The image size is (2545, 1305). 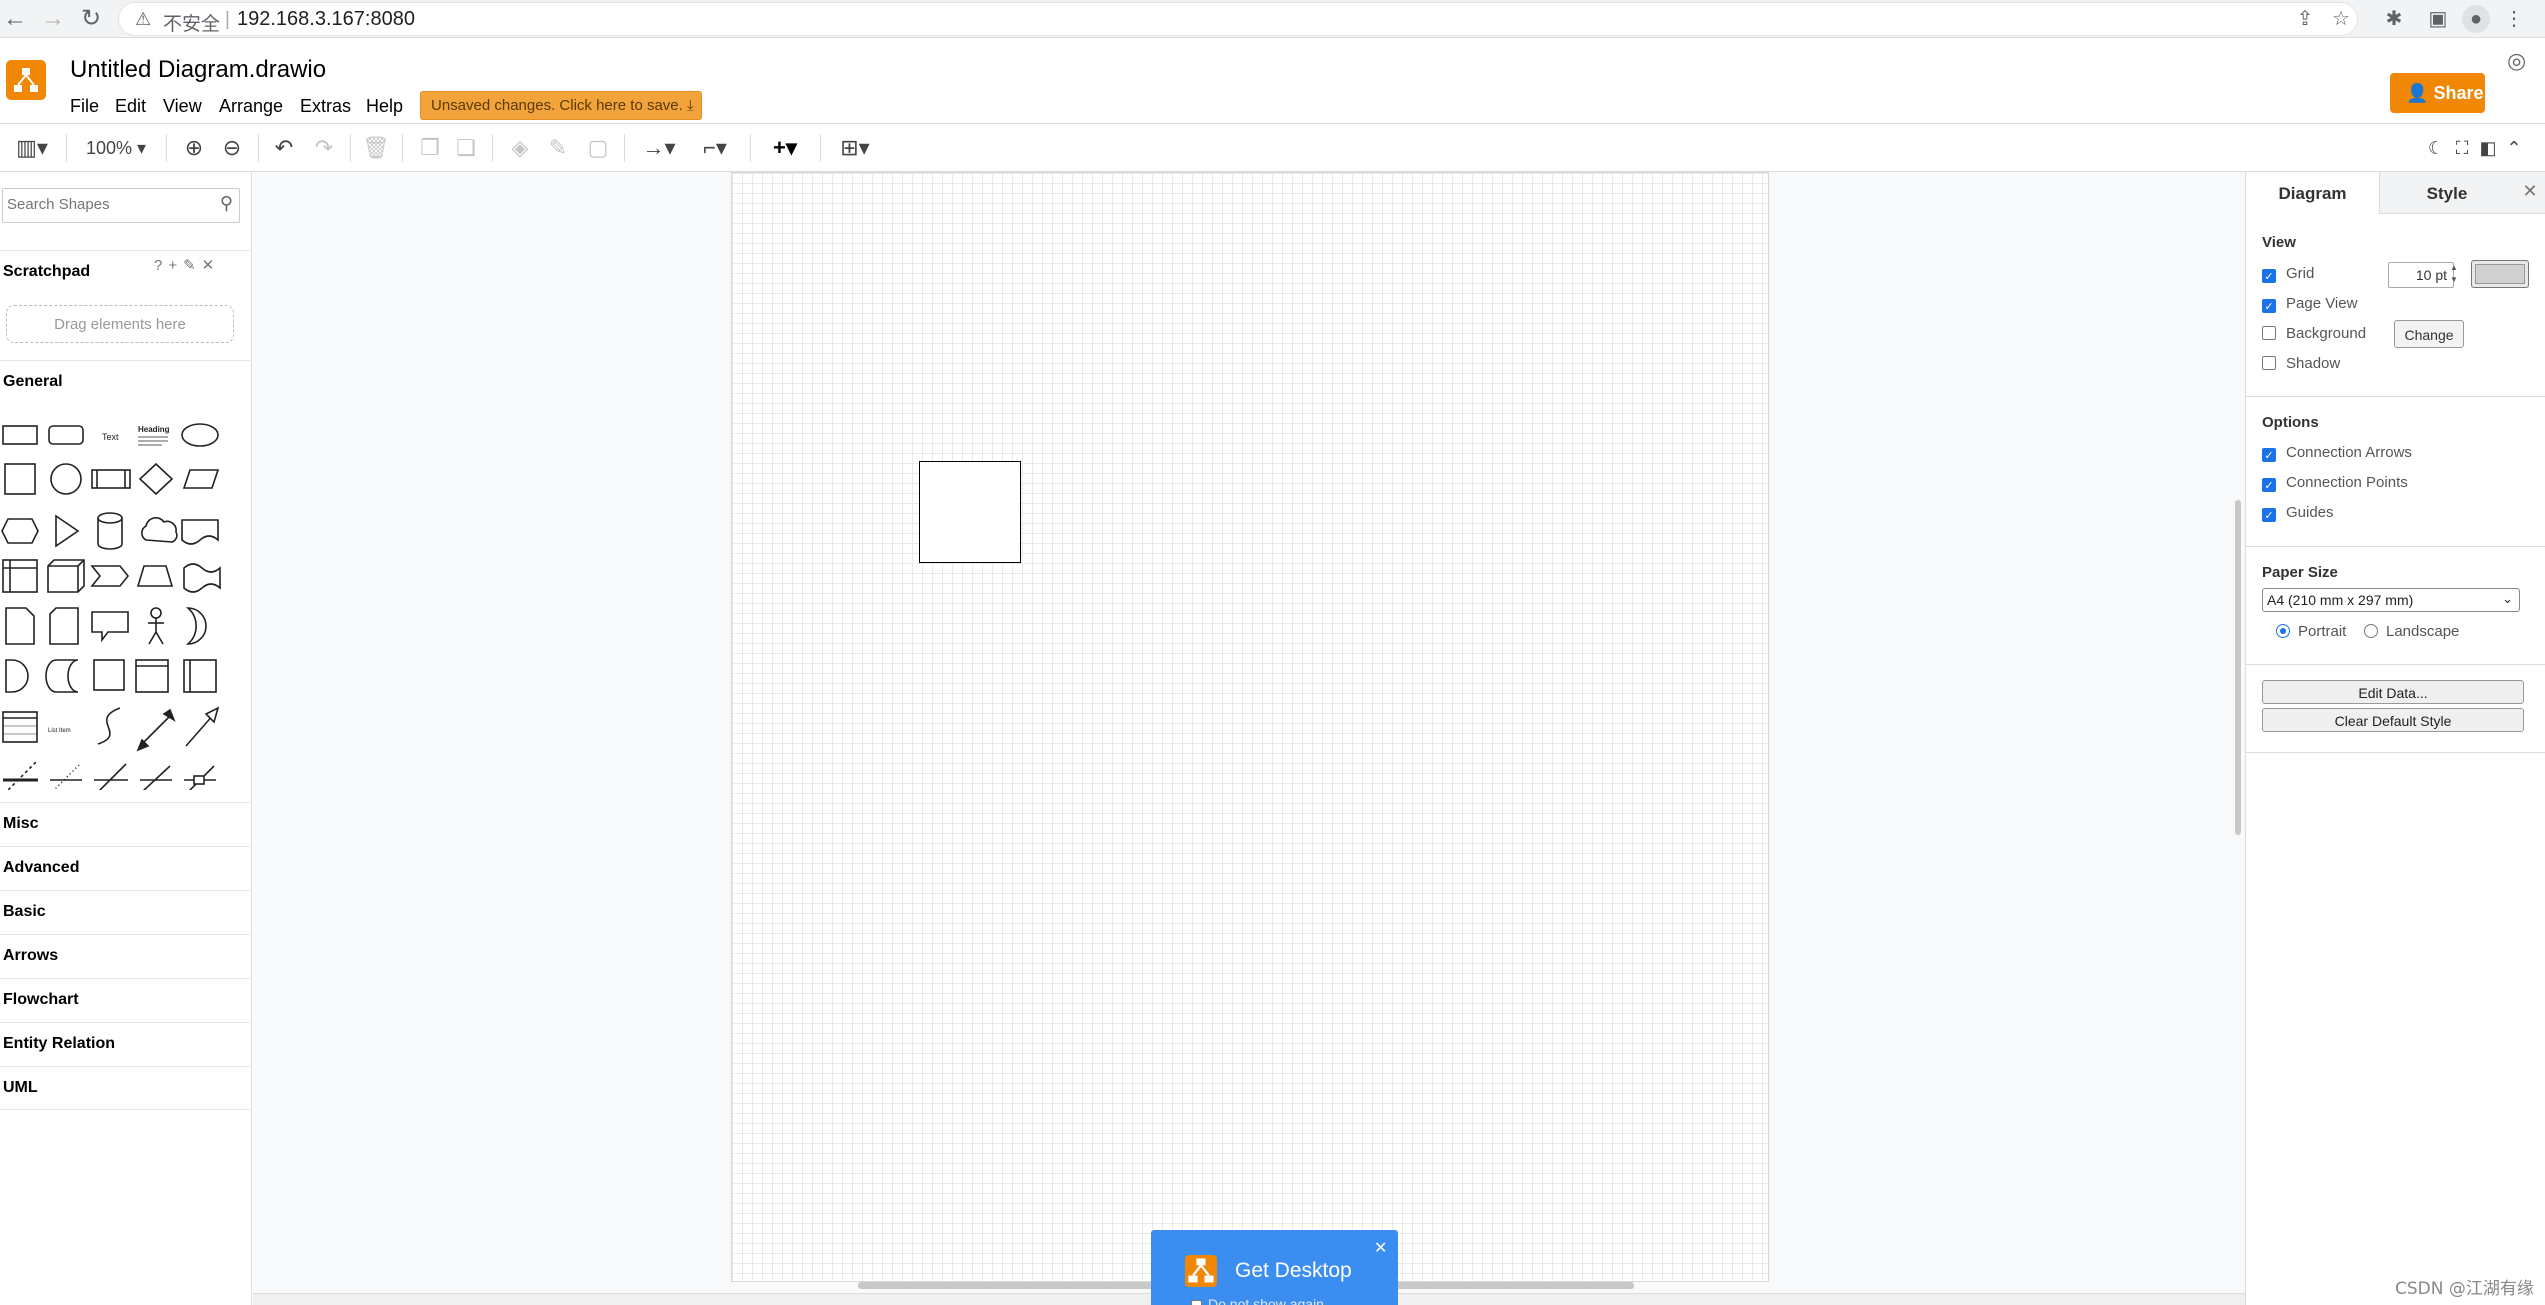 What do you see at coordinates (1196, 1302) in the screenshot?
I see `checkbox-icon` at bounding box center [1196, 1302].